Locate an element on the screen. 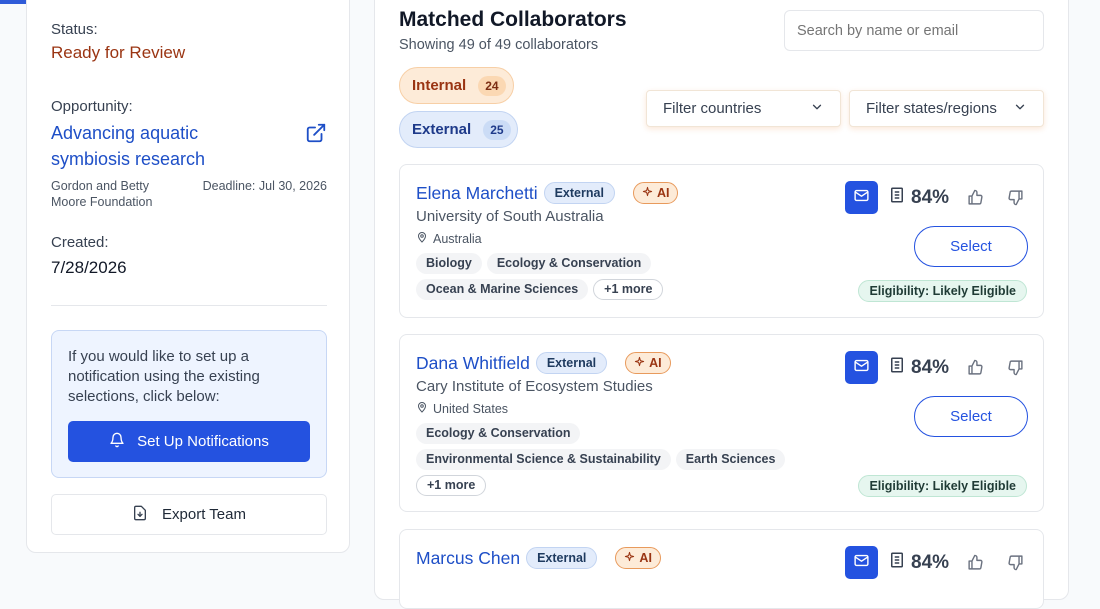  location: Australia is located at coordinates (449, 238).